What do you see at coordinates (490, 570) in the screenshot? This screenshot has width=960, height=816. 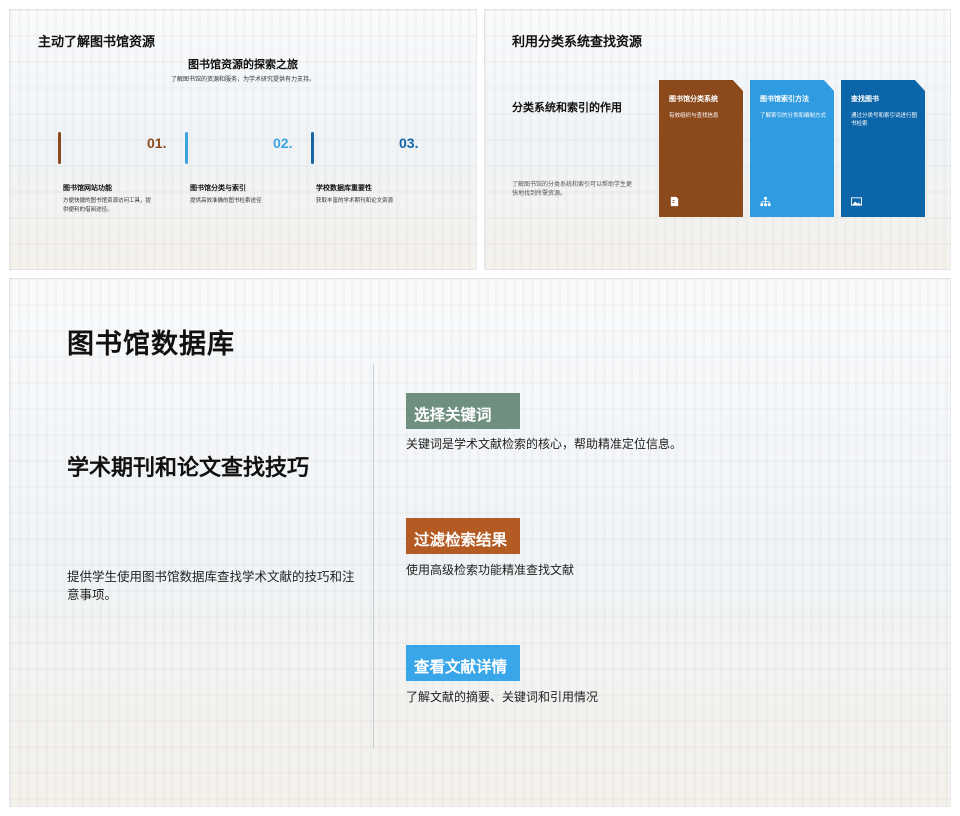 I see `tag-filter-results-text: 使用高级检索功能精准查找文献` at bounding box center [490, 570].